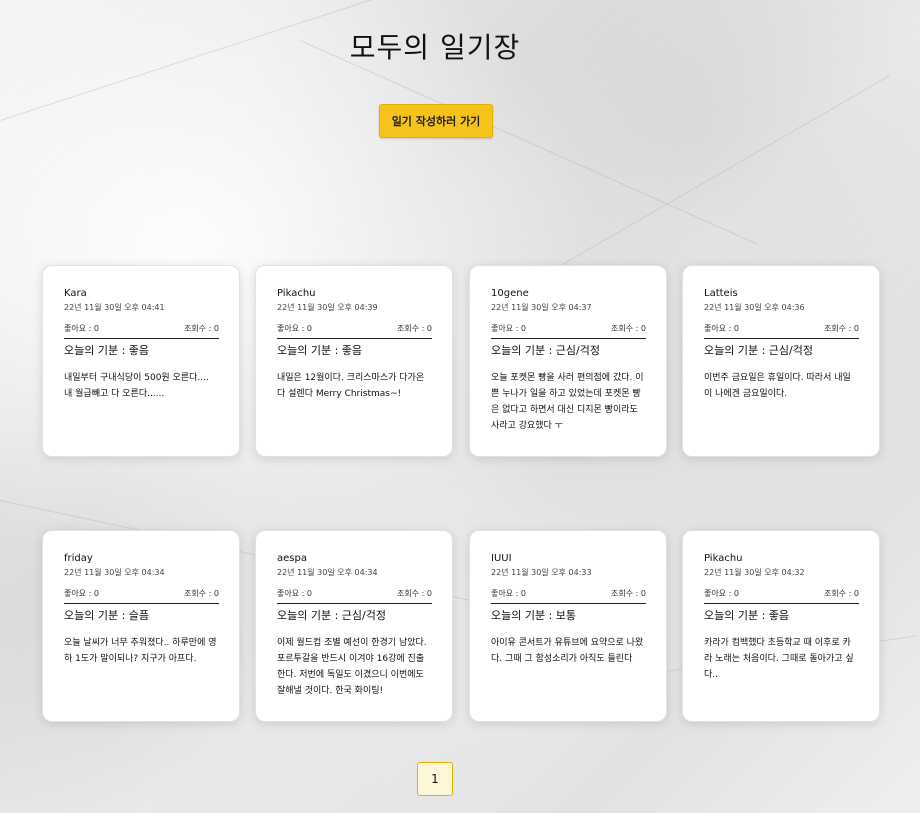 The width and height of the screenshot is (920, 813). What do you see at coordinates (501, 558) in the screenshot?
I see `diary-author: IUUI` at bounding box center [501, 558].